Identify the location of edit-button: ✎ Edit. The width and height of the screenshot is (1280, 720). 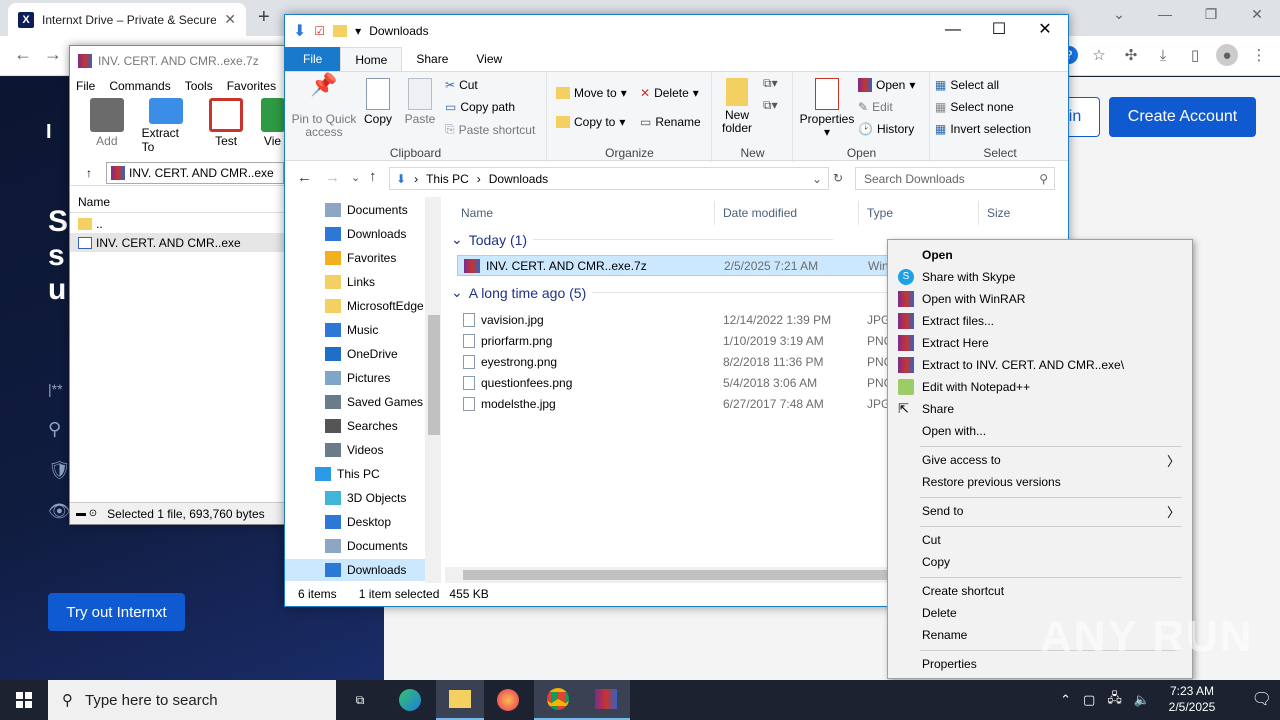
(875, 107).